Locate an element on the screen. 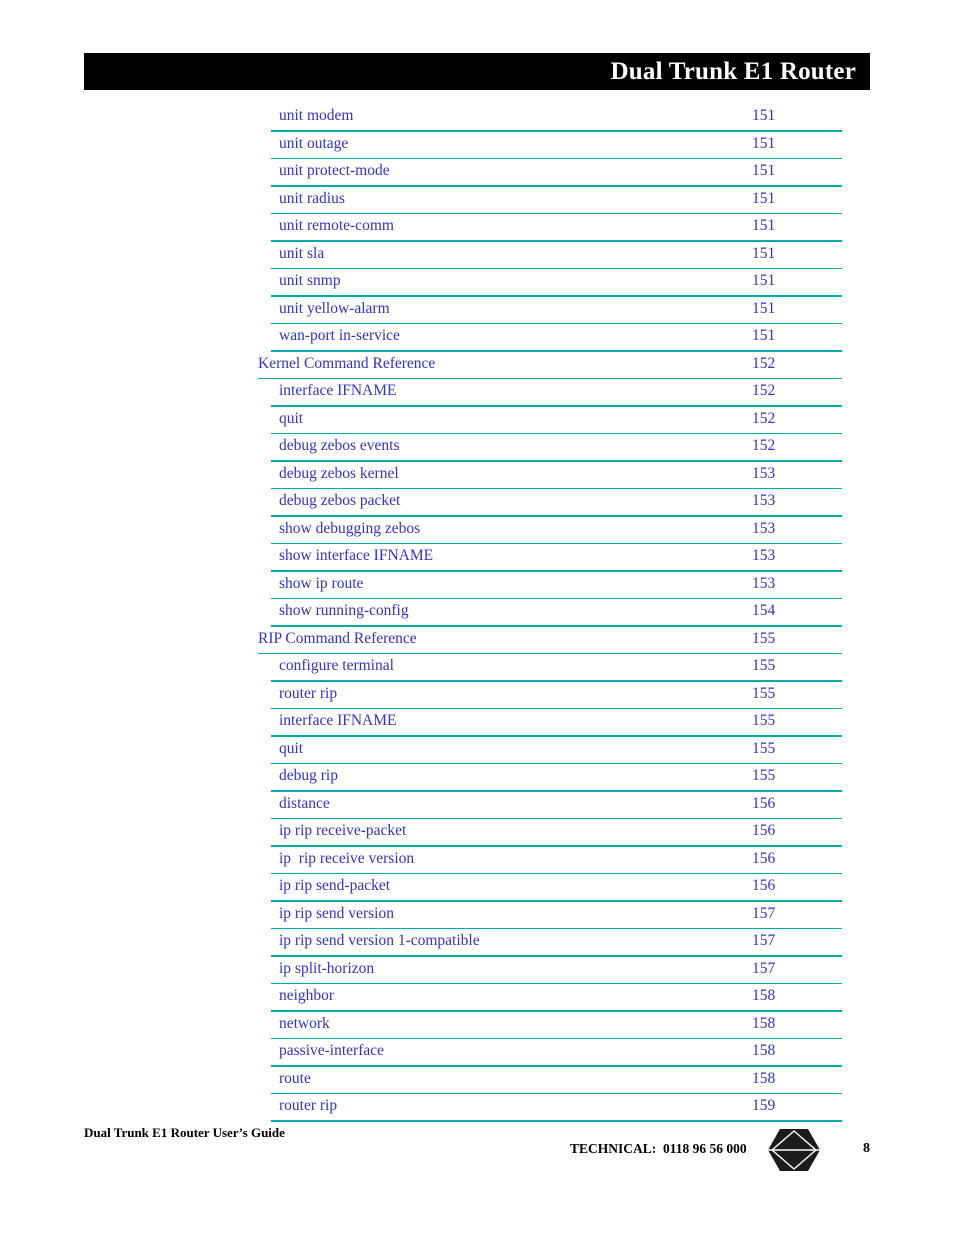 The height and width of the screenshot is (1235, 954). toc-entry: unit remote-comm 151 is located at coordinates (477, 228).